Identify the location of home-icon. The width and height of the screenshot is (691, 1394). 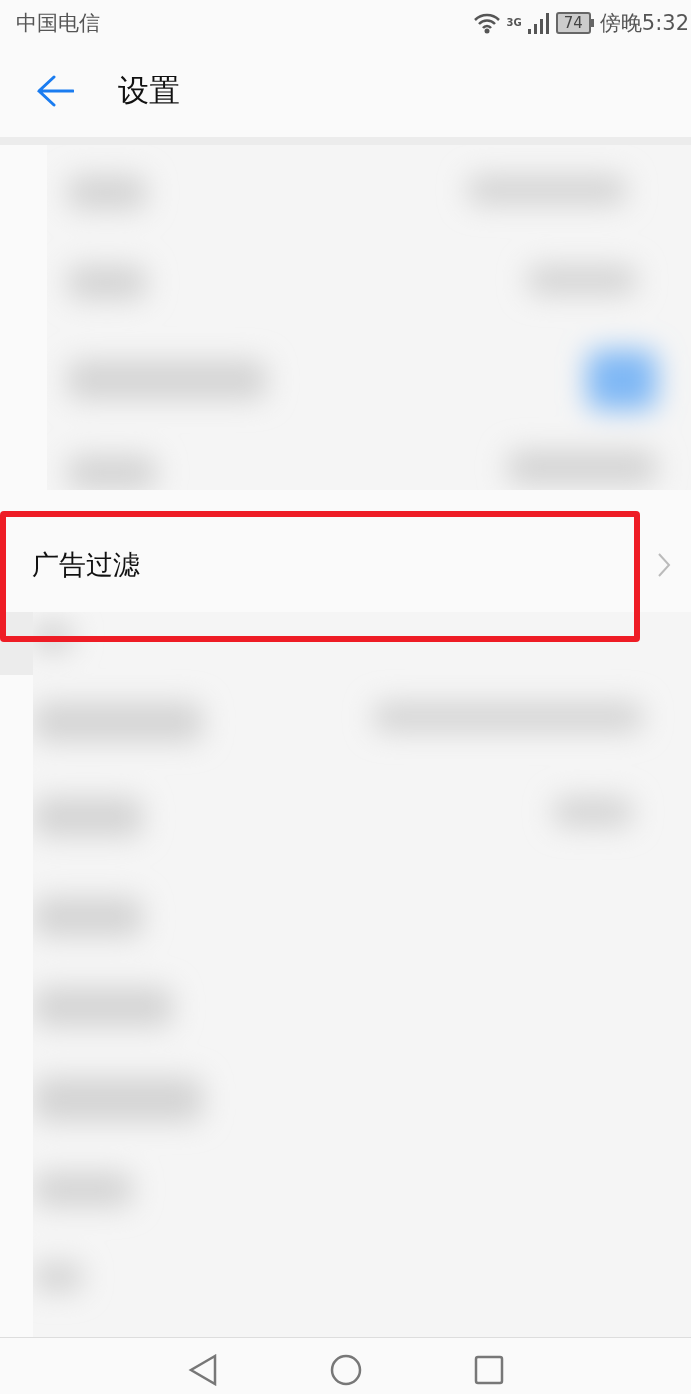
(345, 1370).